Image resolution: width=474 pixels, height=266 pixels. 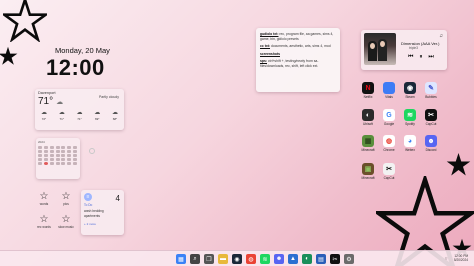 What do you see at coordinates (410, 57) in the screenshot?
I see `previous-icon: ⏮` at bounding box center [410, 57].